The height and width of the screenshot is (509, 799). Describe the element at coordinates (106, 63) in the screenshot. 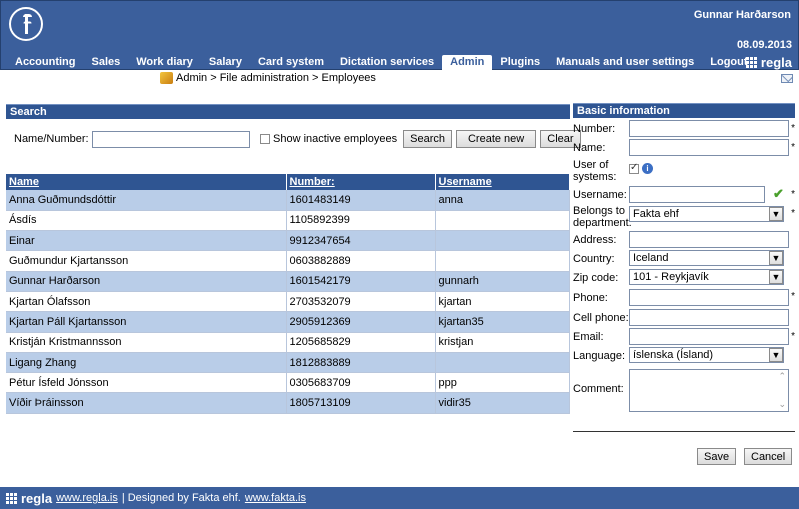

I see `nav-sales: Sales` at that location.